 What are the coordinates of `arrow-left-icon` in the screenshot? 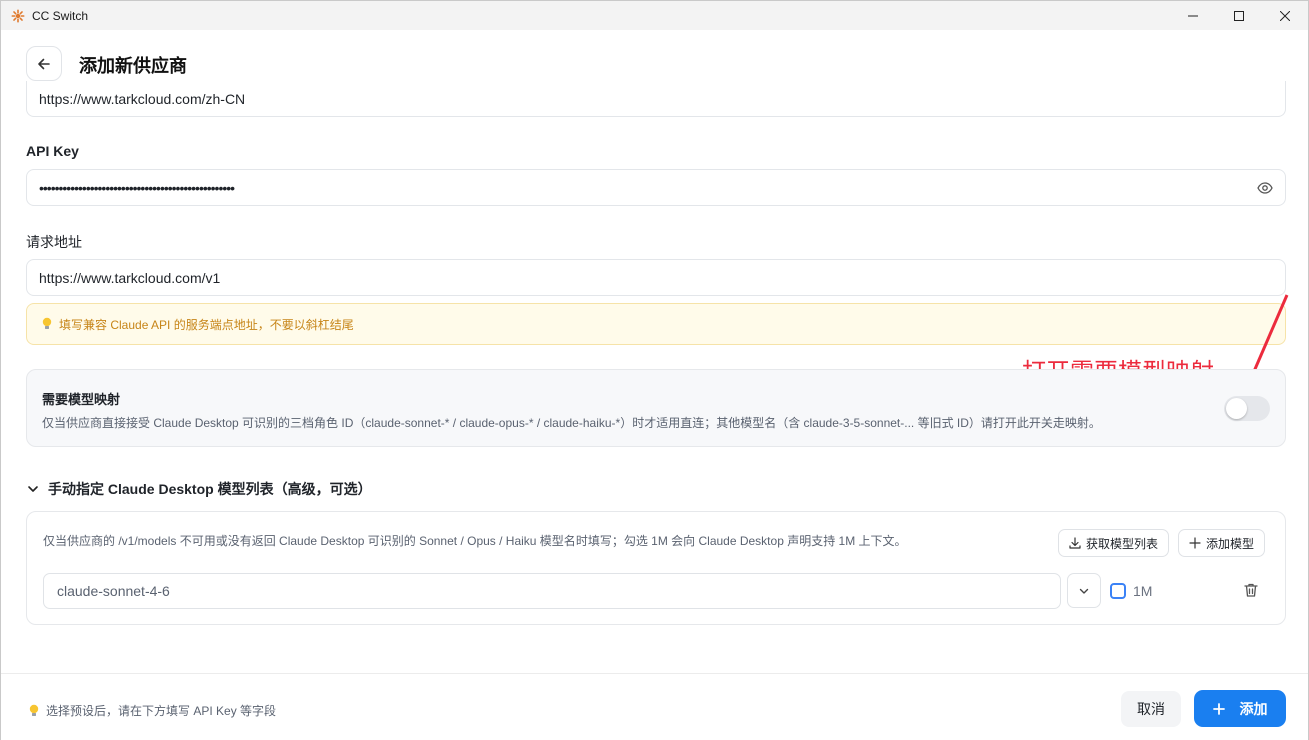 It's located at (44, 63).